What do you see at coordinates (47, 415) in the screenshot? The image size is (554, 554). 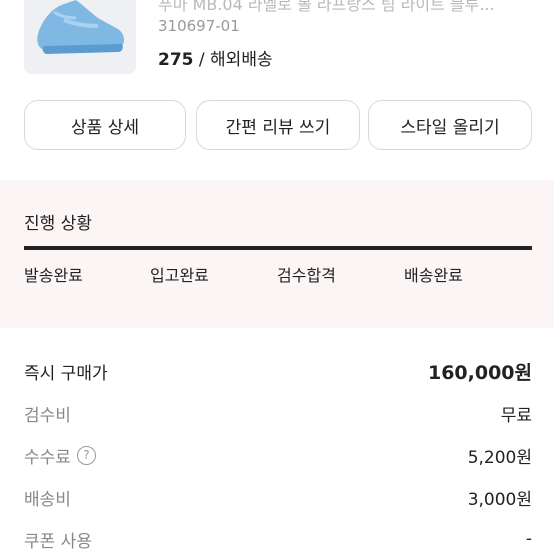 I see `inspection-fee-label: 검수비` at bounding box center [47, 415].